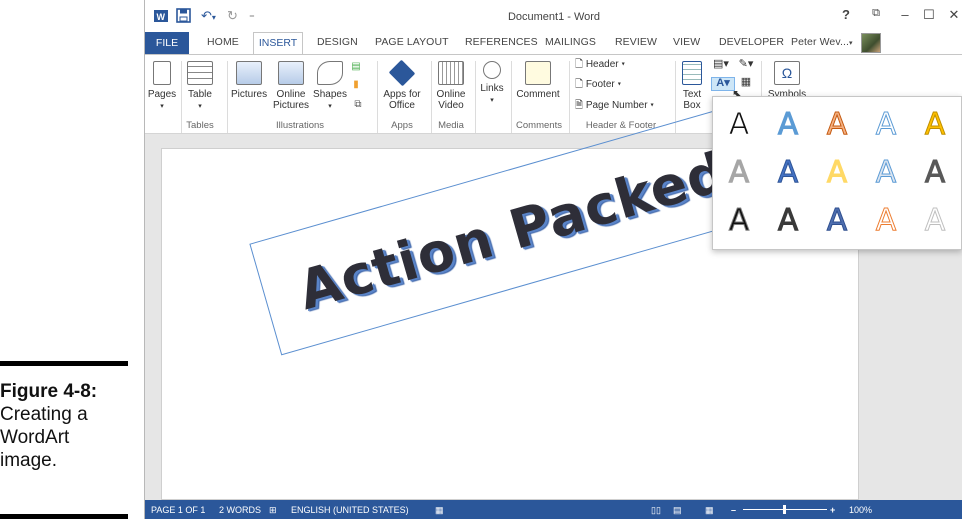  What do you see at coordinates (492, 83) in the screenshot?
I see `links-button: Links ▾` at bounding box center [492, 83].